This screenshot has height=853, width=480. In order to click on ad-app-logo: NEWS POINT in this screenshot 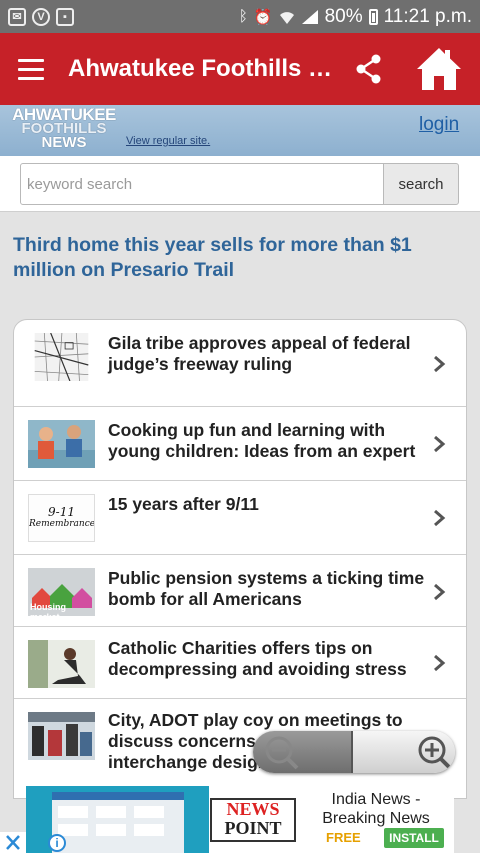, I will do `click(253, 820)`.